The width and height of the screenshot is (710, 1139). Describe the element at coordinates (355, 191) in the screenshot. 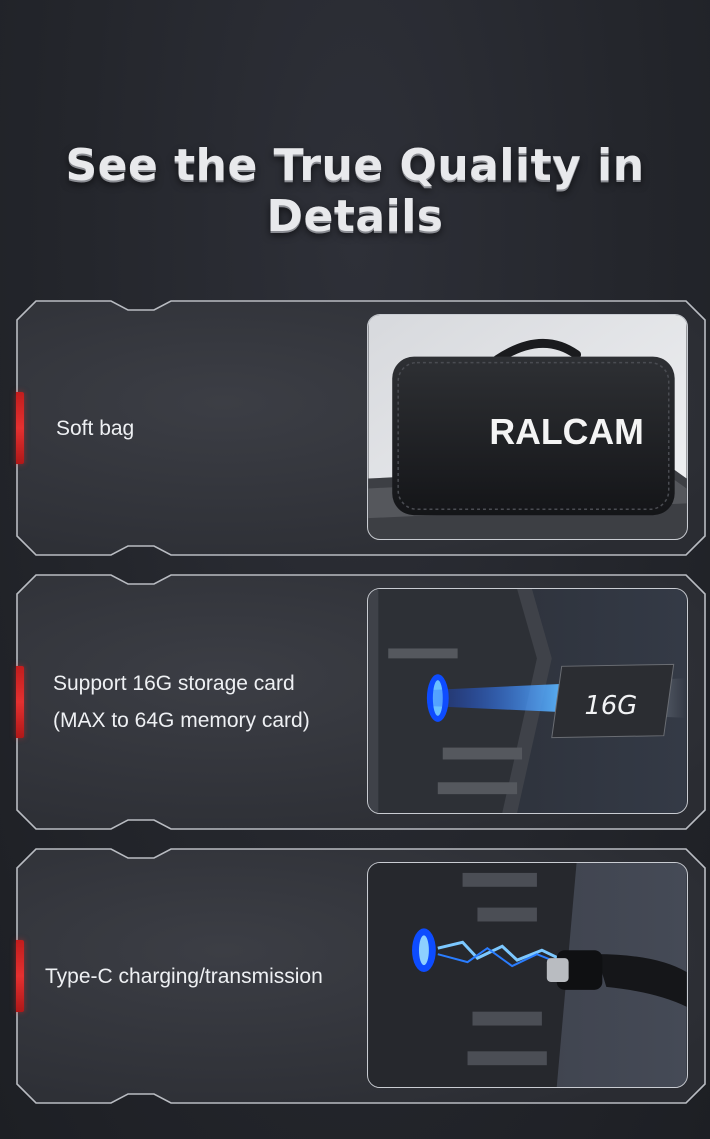

I see `page-title: See the True Quality in Details` at that location.